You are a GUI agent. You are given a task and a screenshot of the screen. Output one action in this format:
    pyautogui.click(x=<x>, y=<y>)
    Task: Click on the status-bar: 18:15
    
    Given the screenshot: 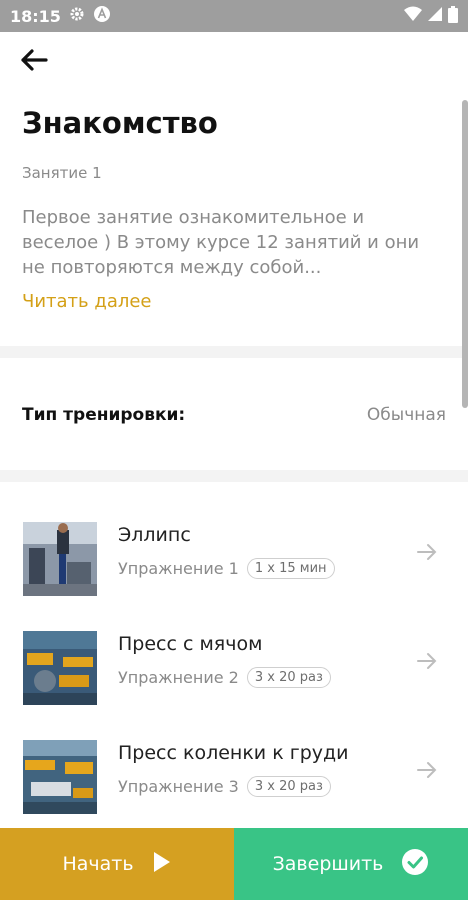 What is the action you would take?
    pyautogui.click(x=234, y=16)
    